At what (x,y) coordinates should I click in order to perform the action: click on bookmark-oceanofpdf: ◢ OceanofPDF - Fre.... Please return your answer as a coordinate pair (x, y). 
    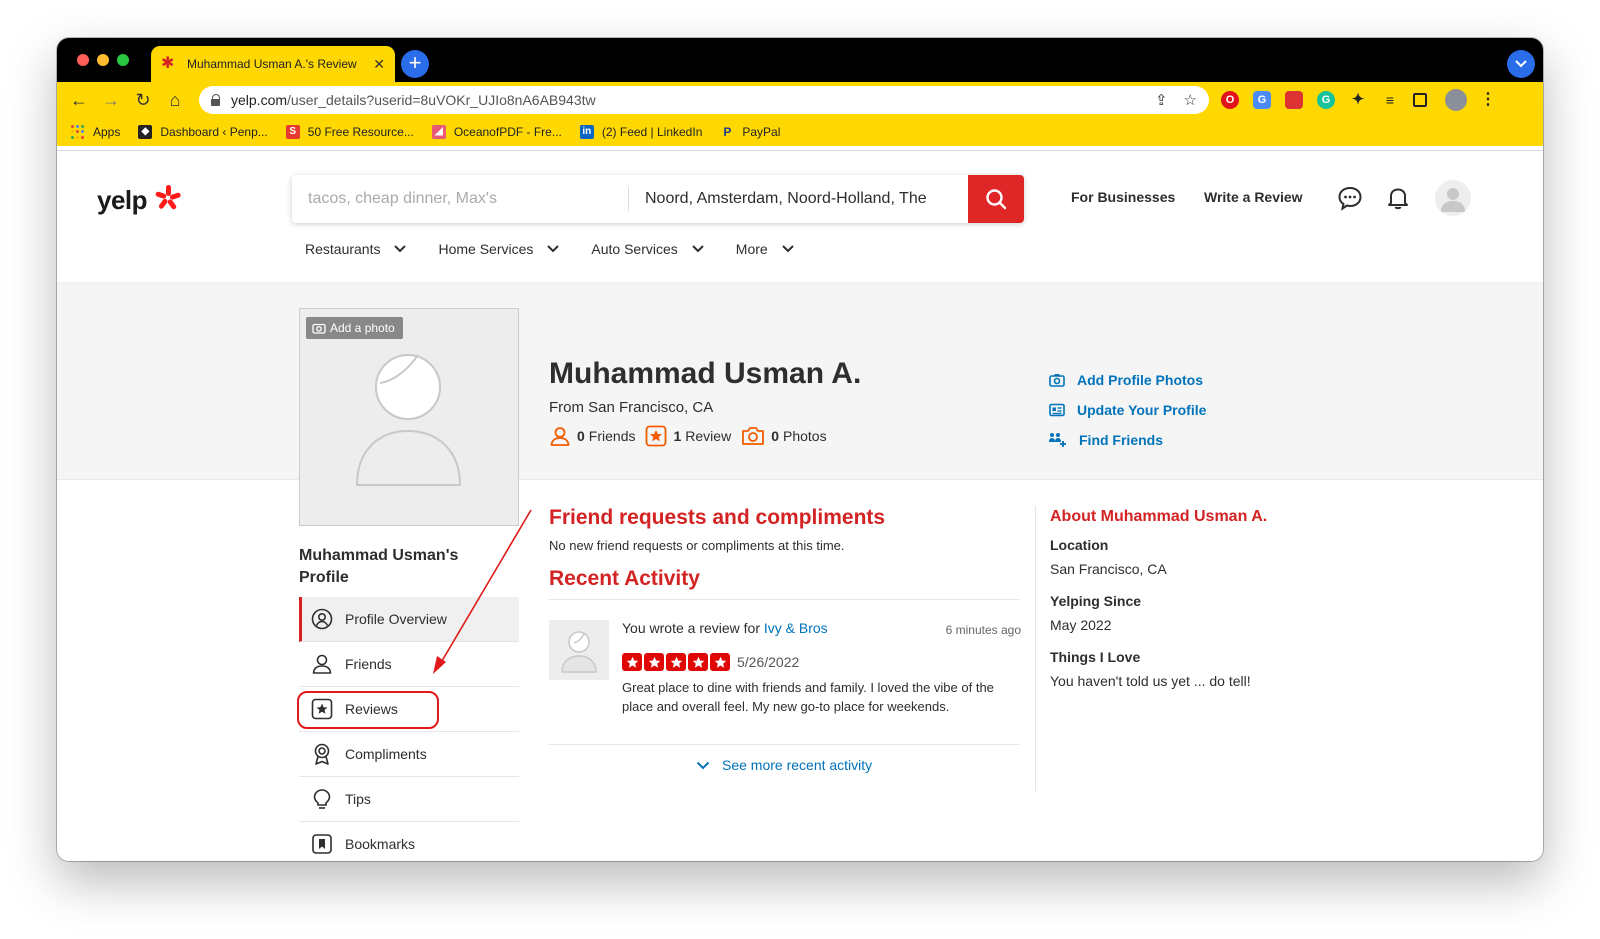
    Looking at the image, I should click on (496, 132).